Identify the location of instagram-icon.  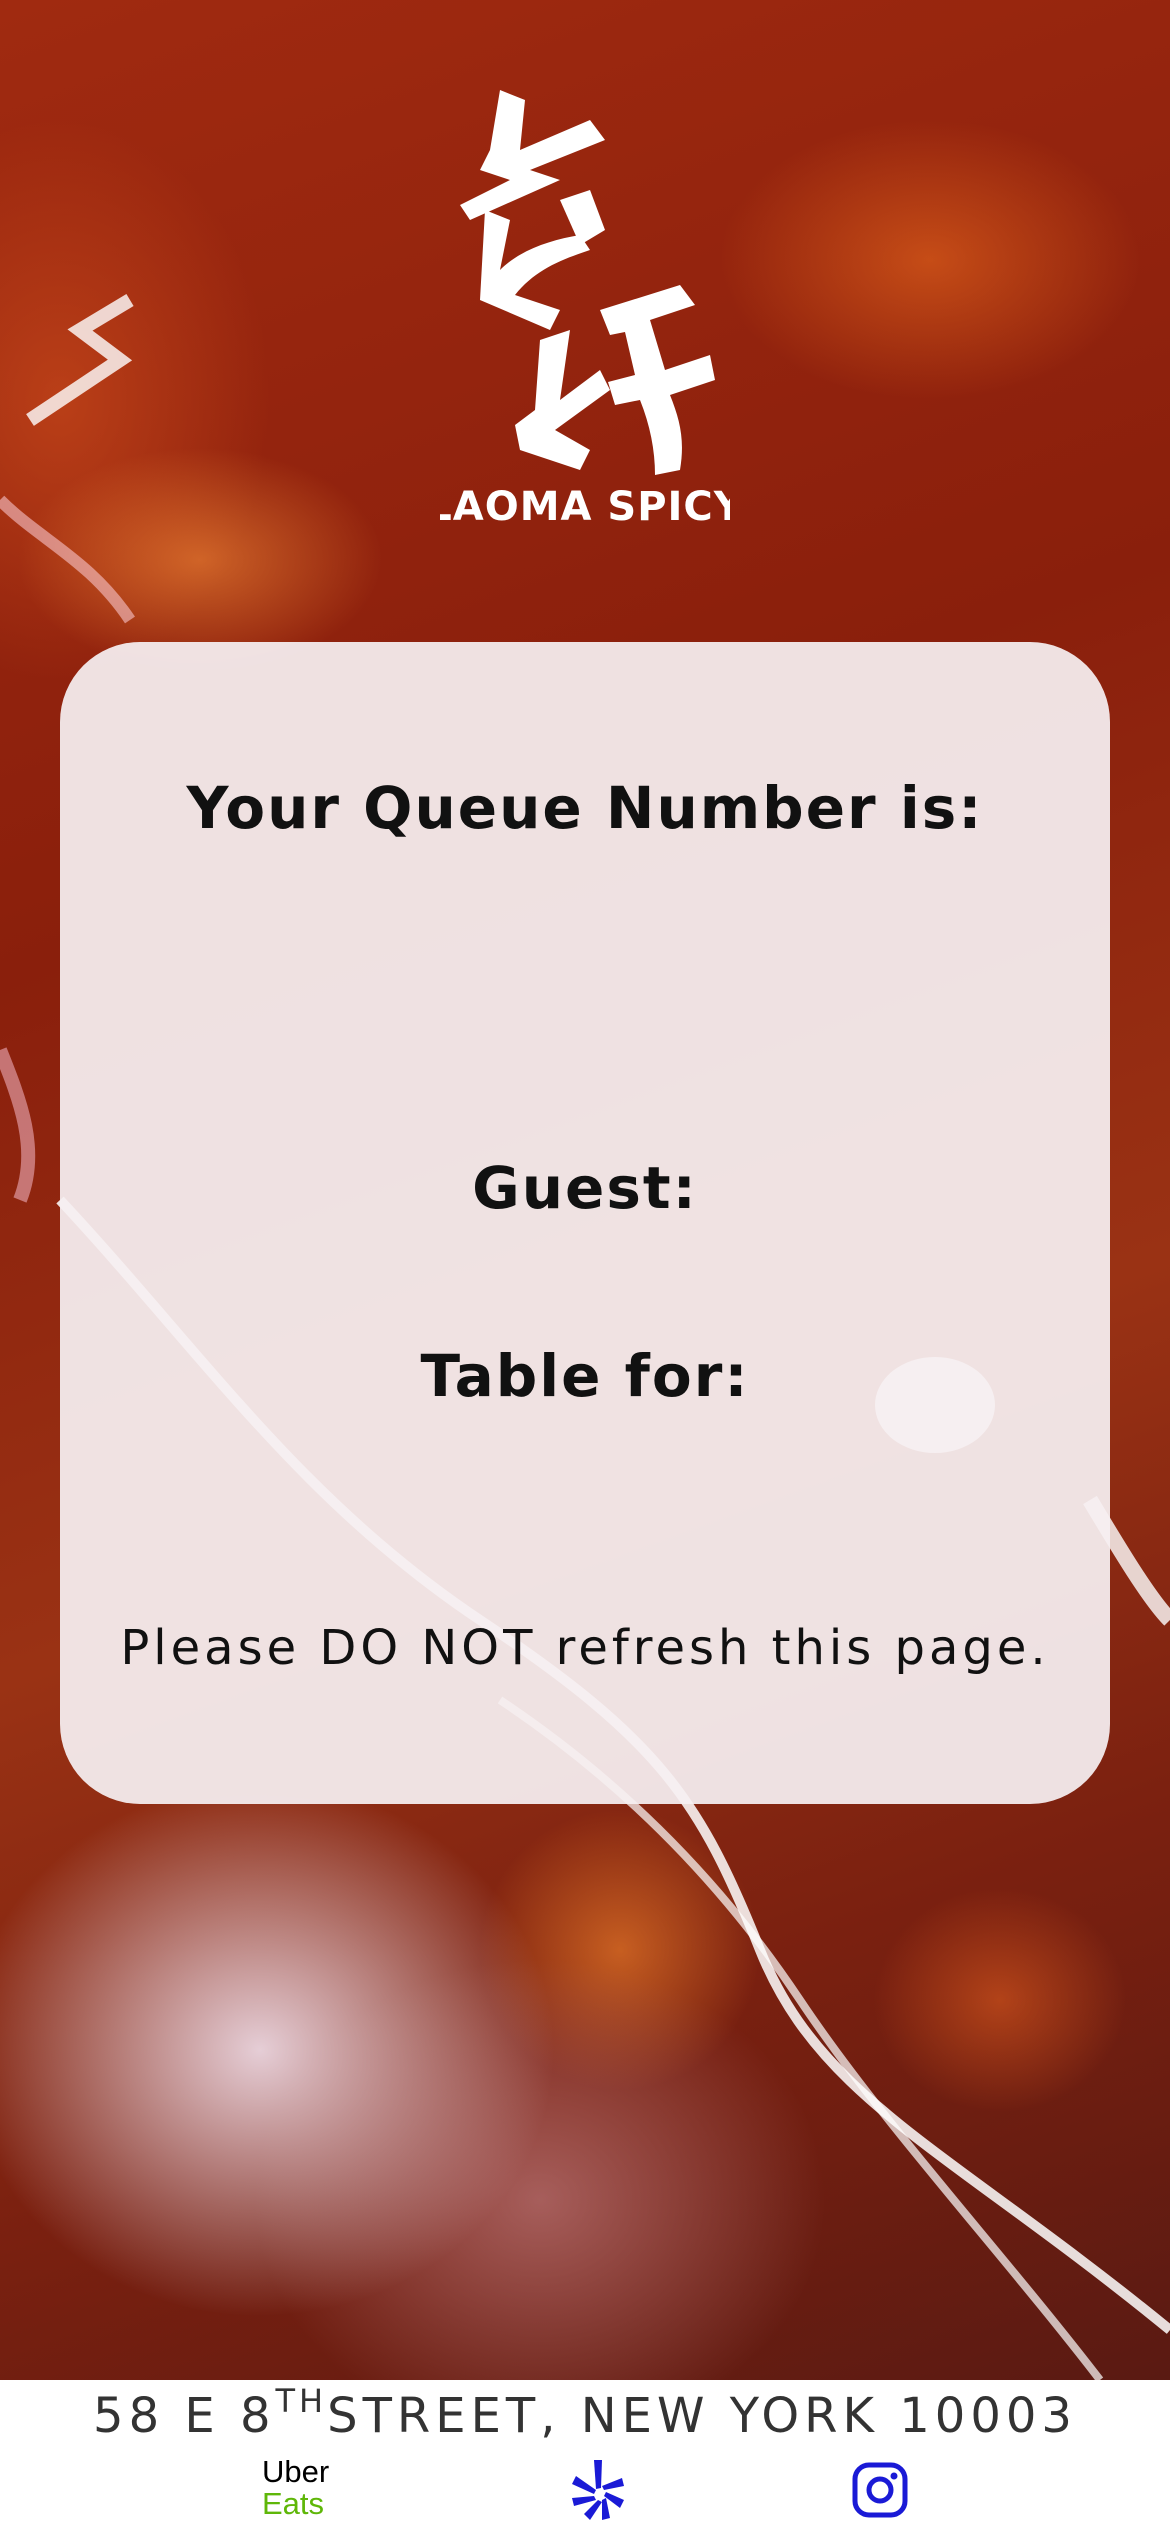
(880, 2490).